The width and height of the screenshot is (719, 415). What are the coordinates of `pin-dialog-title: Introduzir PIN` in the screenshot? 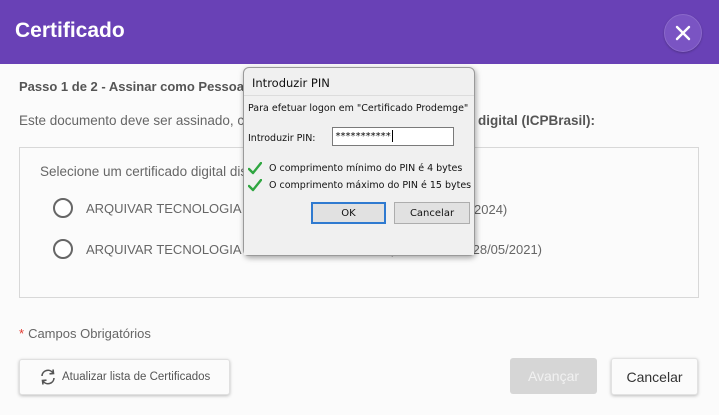 It's located at (291, 83).